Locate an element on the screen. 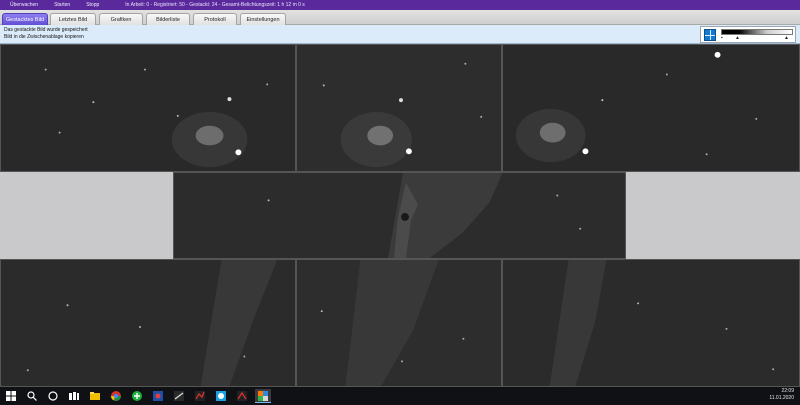  file-explorer-icon is located at coordinates (95, 396).